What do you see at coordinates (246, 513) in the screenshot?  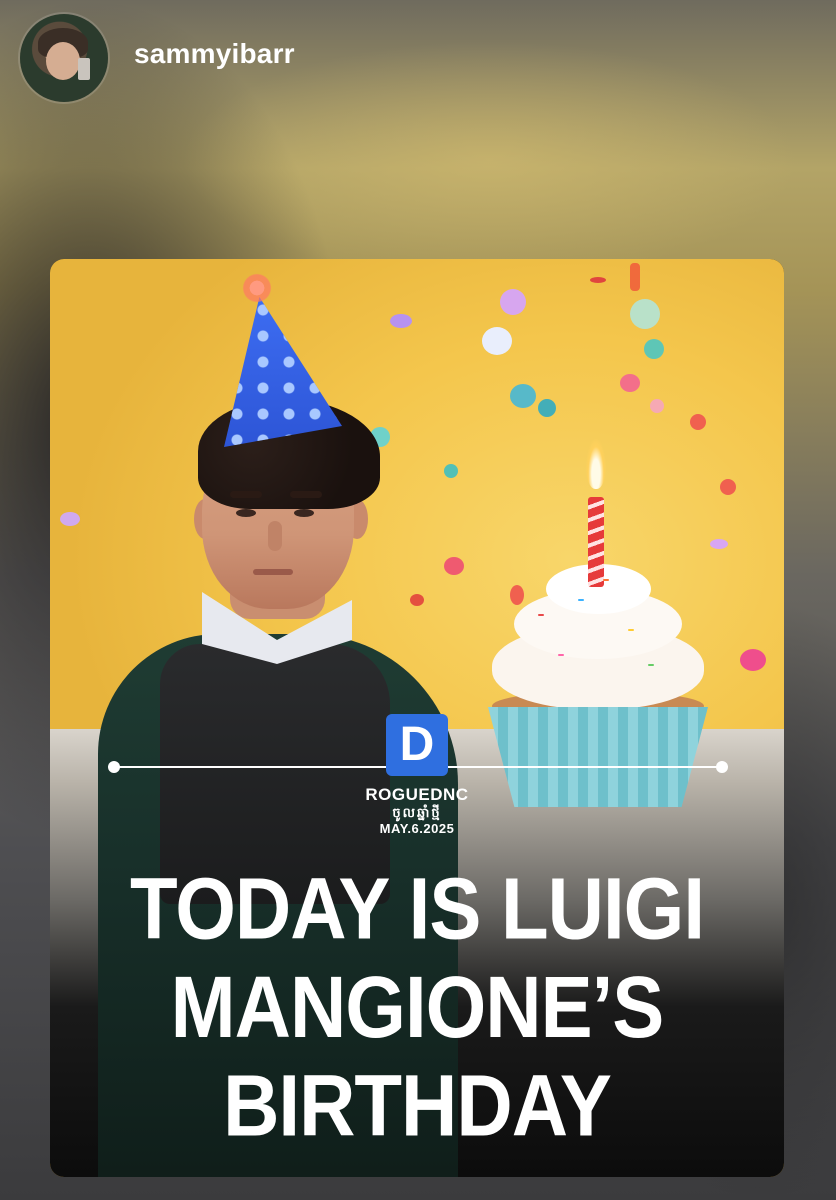 I see `left-eye` at bounding box center [246, 513].